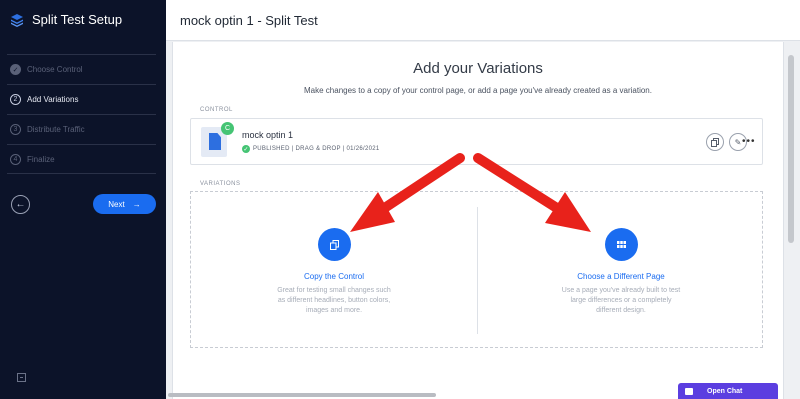 The width and height of the screenshot is (800, 399). I want to click on chat-label: Open Chat, so click(725, 391).